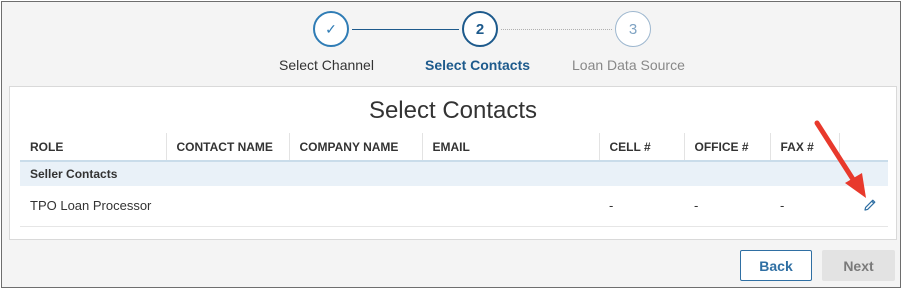  What do you see at coordinates (227, 147) in the screenshot?
I see `column-header-contact-name: CONTACT NAME` at bounding box center [227, 147].